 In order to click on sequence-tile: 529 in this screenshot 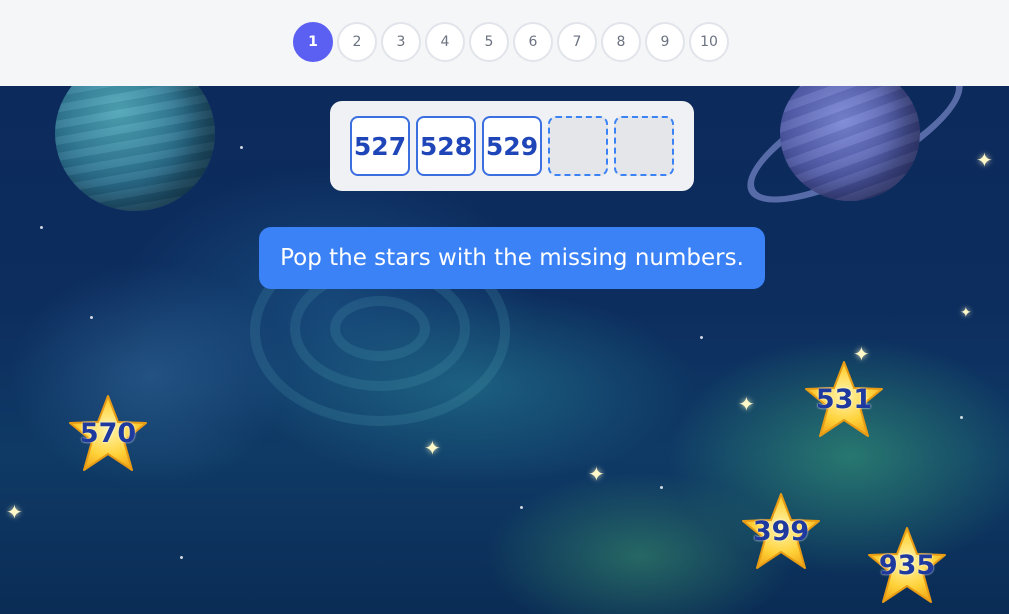, I will do `click(512, 146)`.